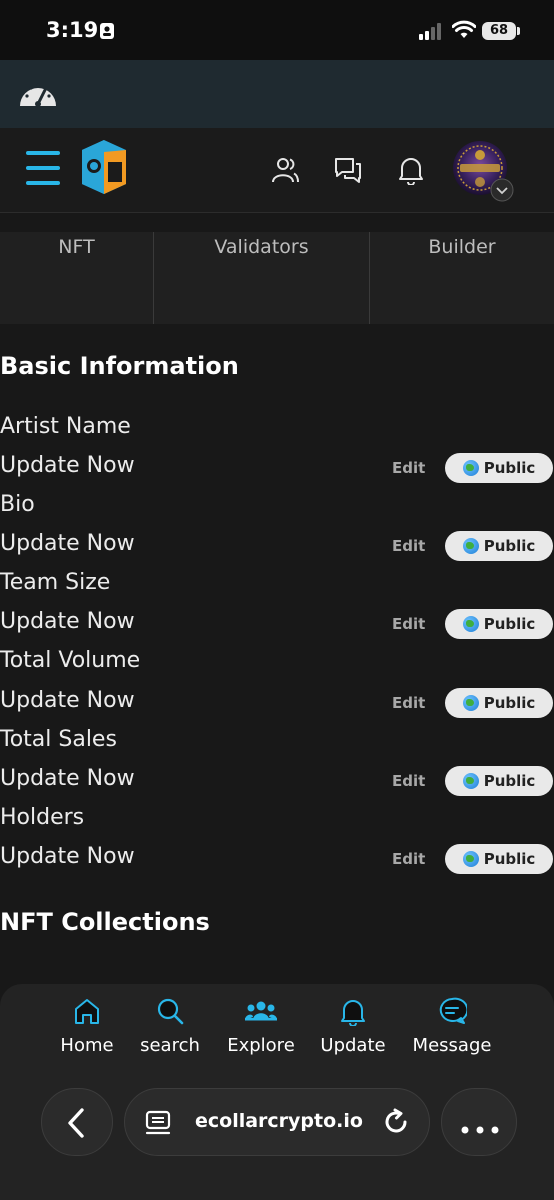 This screenshot has height=1200, width=554. Describe the element at coordinates (453, 1014) in the screenshot. I see `message-icon` at that location.